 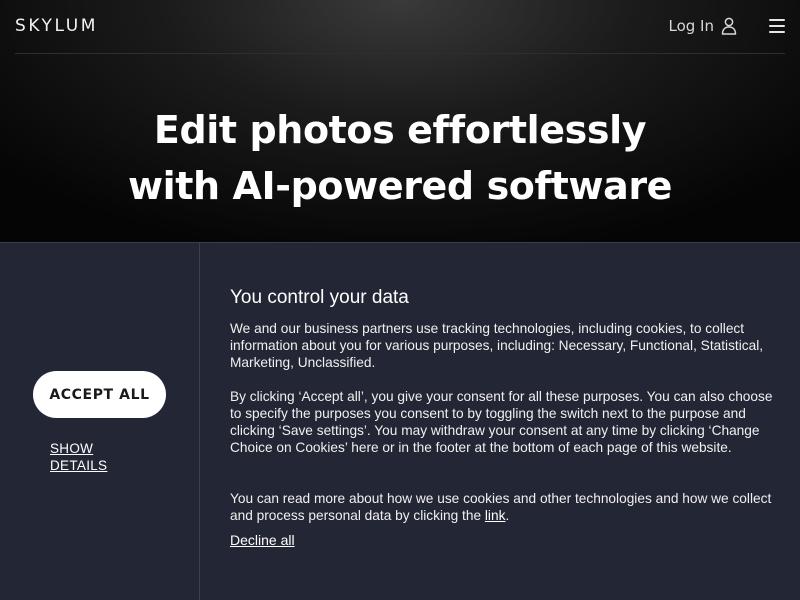 What do you see at coordinates (78, 465) in the screenshot?
I see `show-details-line-2: DETAILS` at bounding box center [78, 465].